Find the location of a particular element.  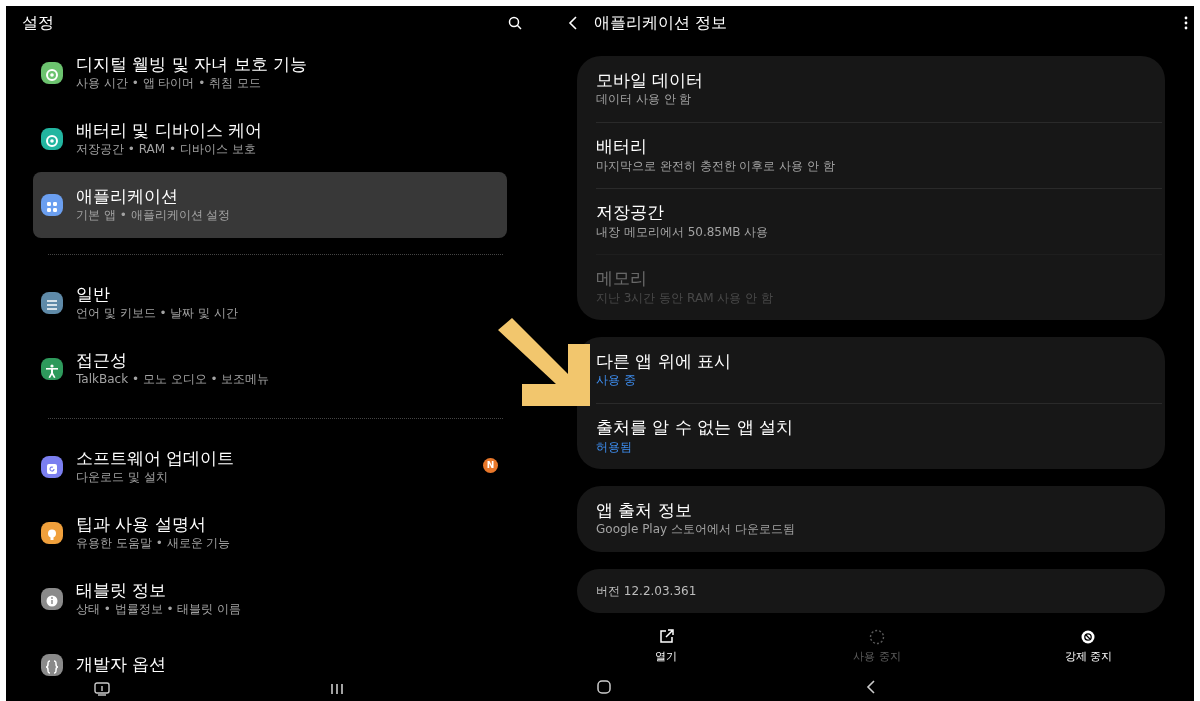

settings-row: 모바일 데이터 데이터 사용 안 함 is located at coordinates (879, 89).